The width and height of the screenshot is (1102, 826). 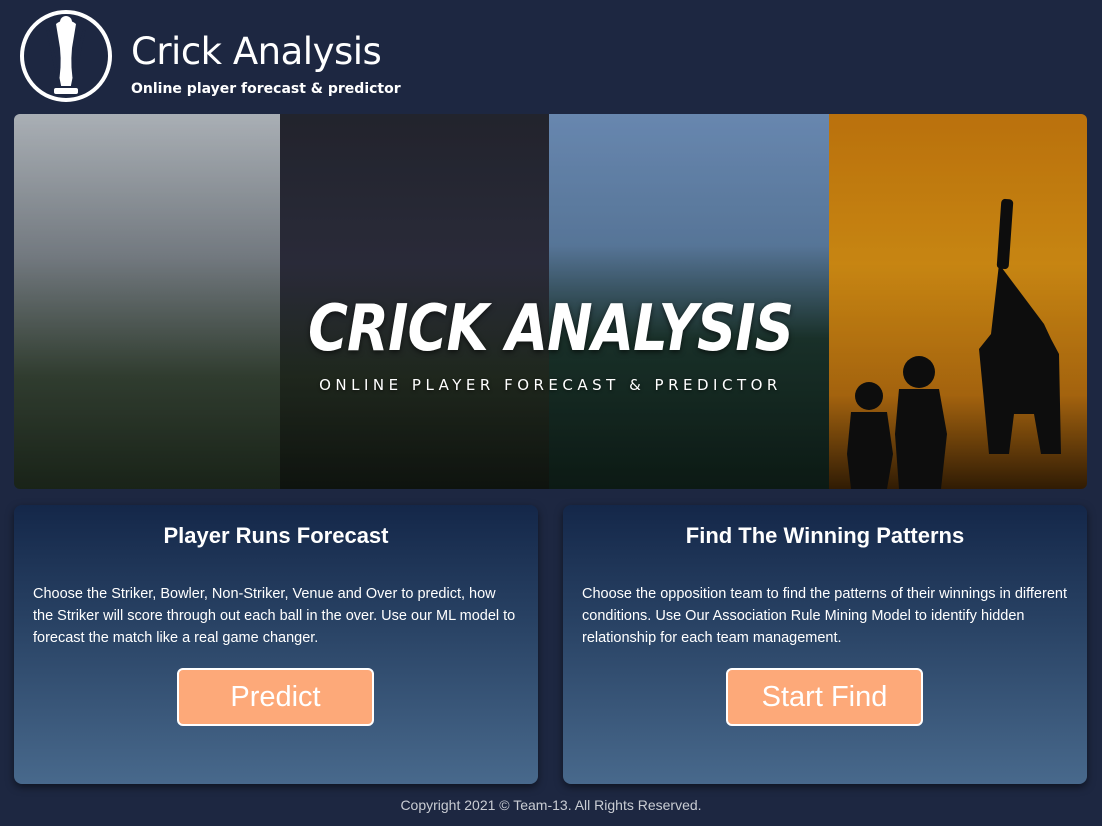 I want to click on predict-button: Predict, so click(x=275, y=697).